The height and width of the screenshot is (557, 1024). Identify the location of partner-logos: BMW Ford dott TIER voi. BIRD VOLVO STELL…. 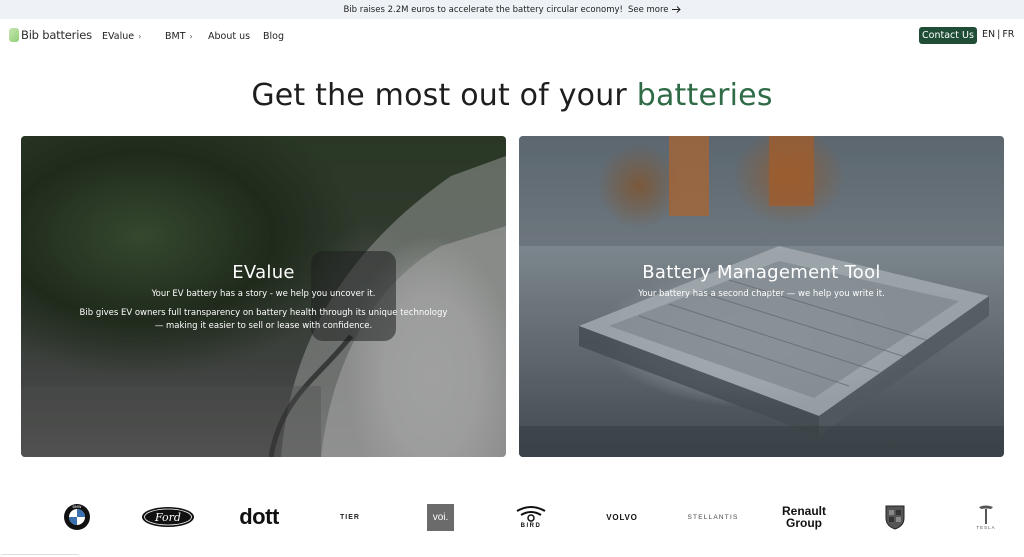
(512, 520).